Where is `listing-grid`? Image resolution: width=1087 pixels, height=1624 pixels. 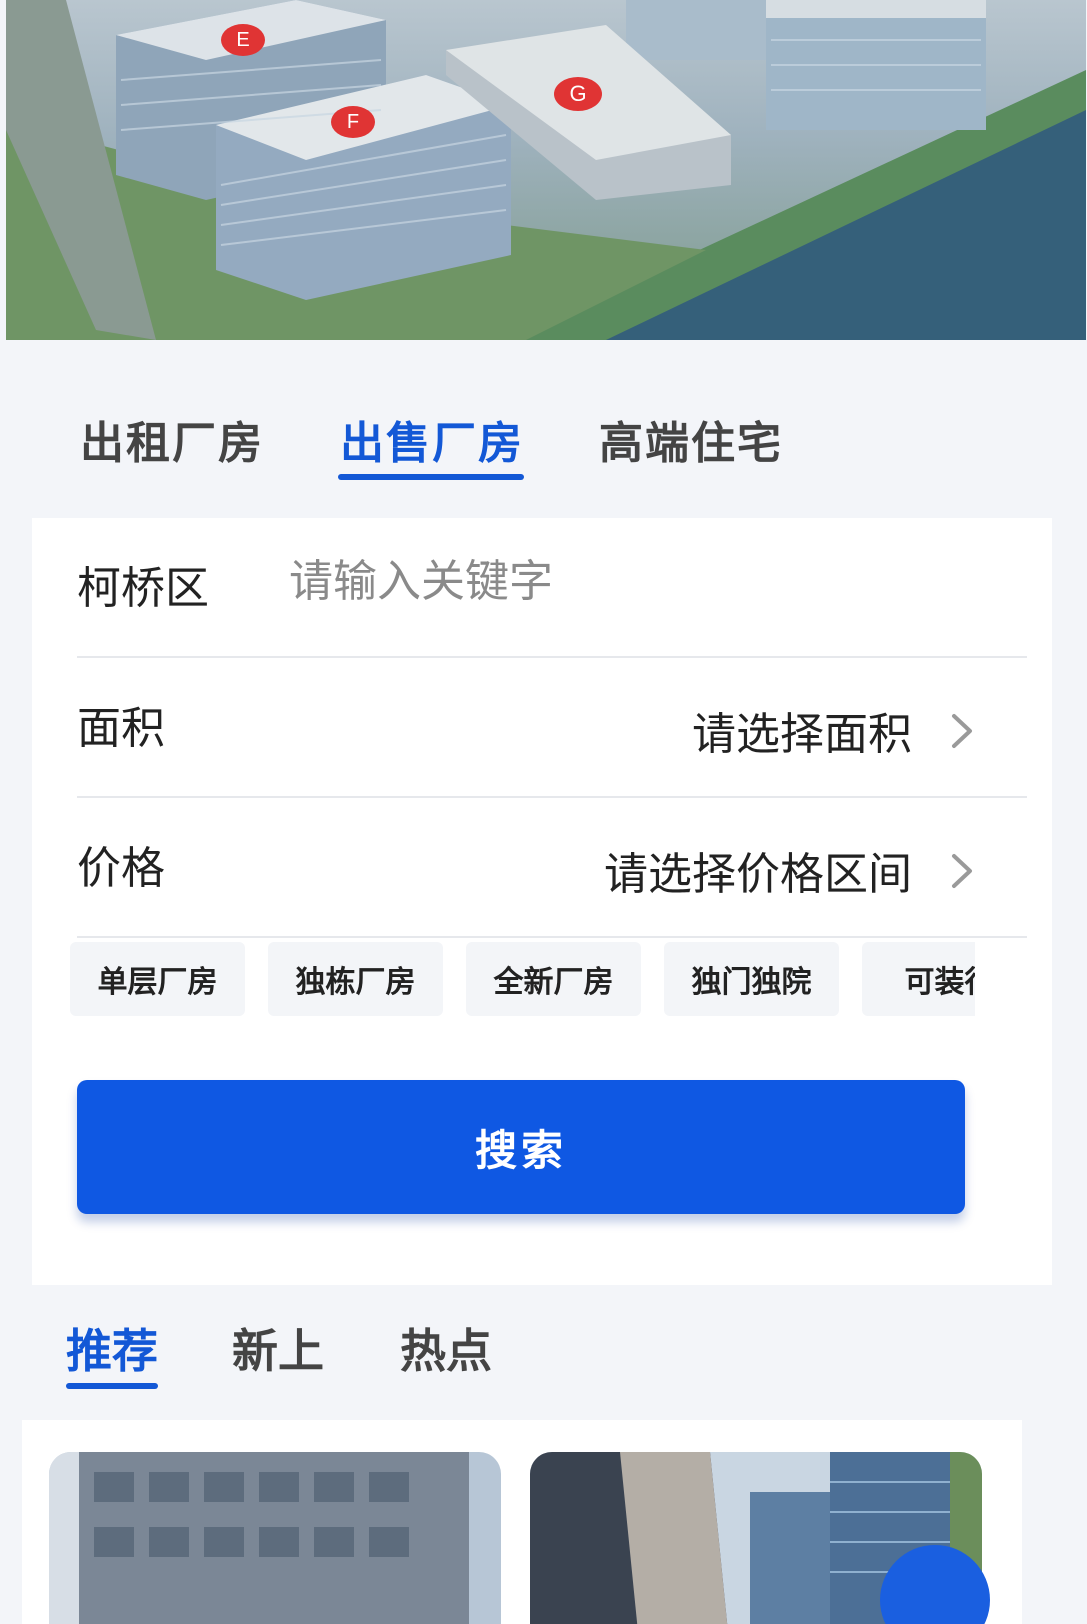
listing-grid is located at coordinates (522, 1522).